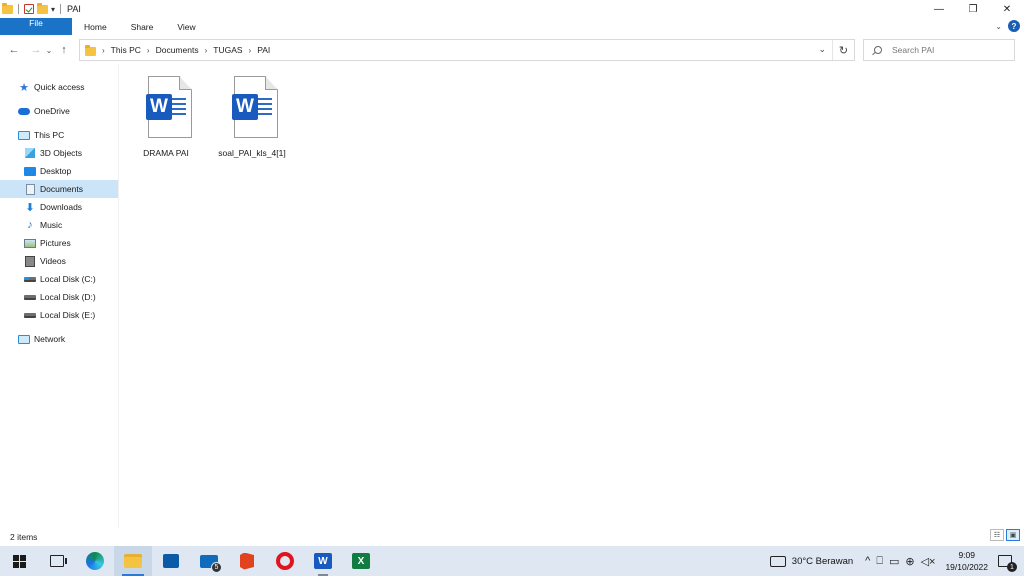 The width and height of the screenshot is (1024, 576). I want to click on computer-icon, so click(24, 135).